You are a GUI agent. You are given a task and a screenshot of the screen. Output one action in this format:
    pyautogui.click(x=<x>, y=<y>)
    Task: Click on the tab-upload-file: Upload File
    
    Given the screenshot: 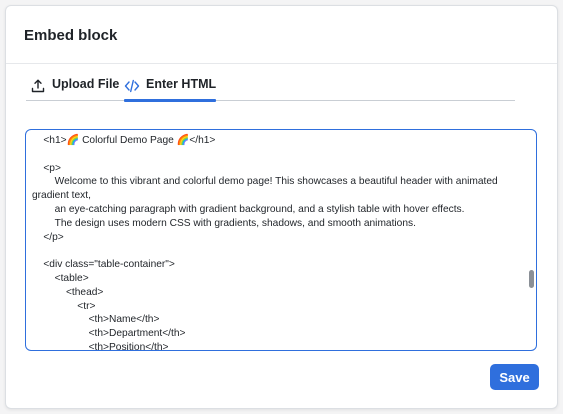 What is the action you would take?
    pyautogui.click(x=74, y=88)
    